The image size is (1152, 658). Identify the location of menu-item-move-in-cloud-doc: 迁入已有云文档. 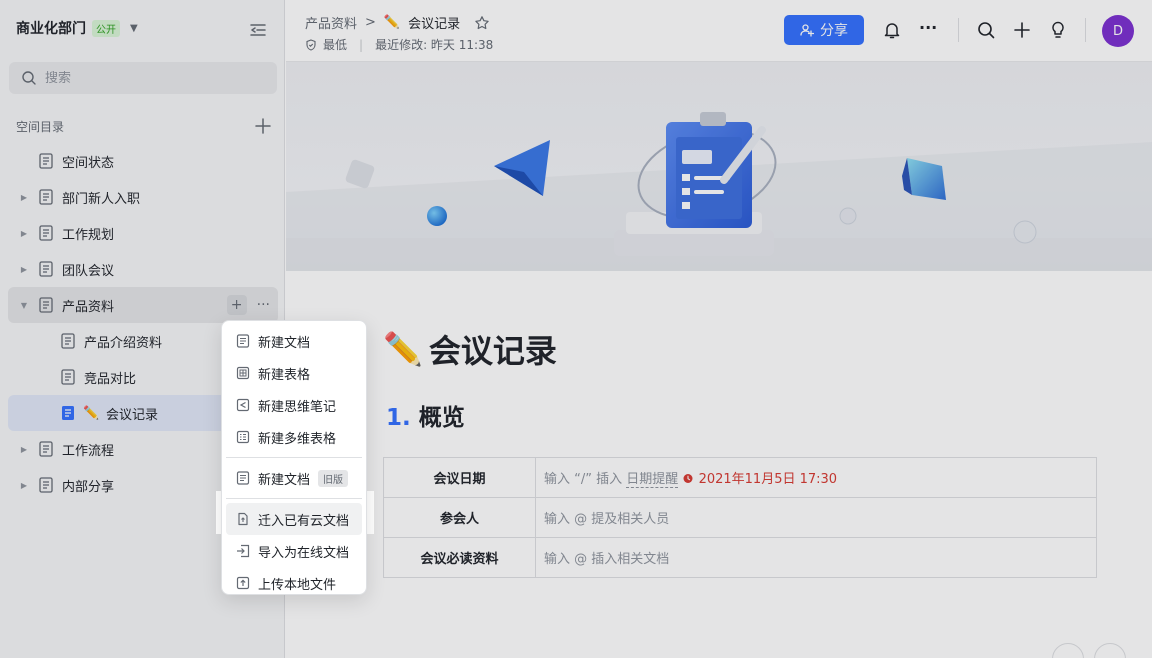
(294, 519).